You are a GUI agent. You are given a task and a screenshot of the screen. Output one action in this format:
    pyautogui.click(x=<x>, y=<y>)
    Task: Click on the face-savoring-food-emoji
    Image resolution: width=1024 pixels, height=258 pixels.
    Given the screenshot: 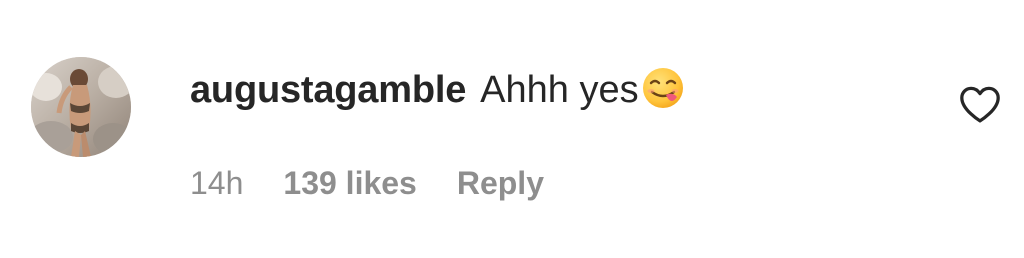 What is the action you would take?
    pyautogui.click(x=663, y=88)
    